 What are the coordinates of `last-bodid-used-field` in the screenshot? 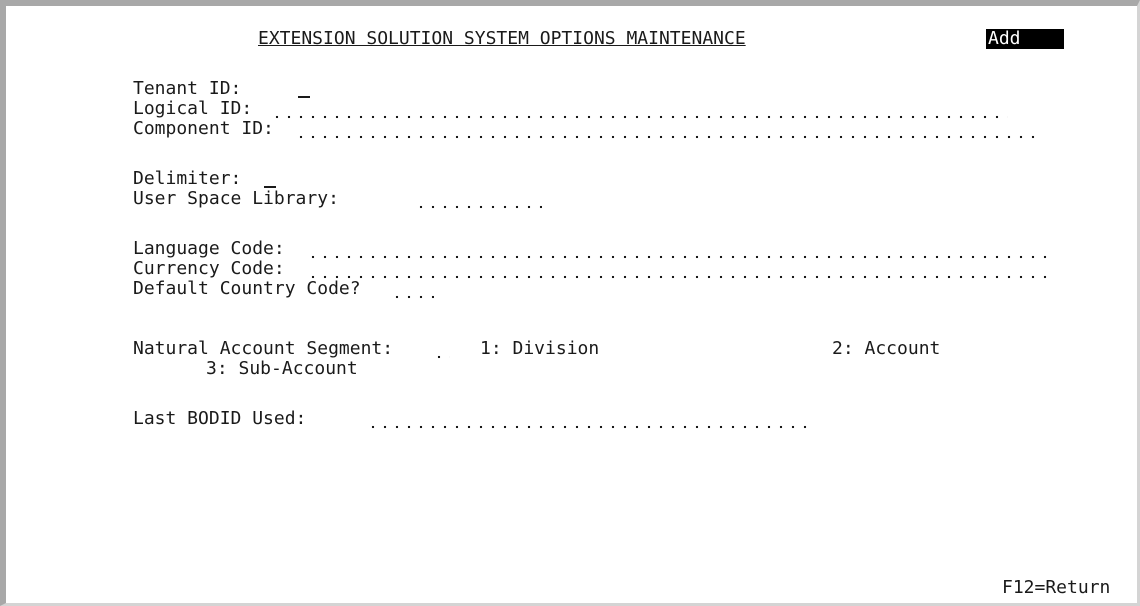 It's located at (587, 419).